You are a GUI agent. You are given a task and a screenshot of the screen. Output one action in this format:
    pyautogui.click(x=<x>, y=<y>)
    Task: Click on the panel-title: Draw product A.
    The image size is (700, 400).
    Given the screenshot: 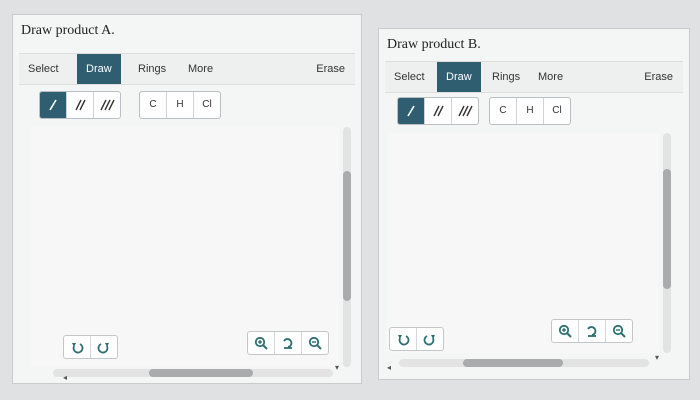 What is the action you would take?
    pyautogui.click(x=68, y=30)
    